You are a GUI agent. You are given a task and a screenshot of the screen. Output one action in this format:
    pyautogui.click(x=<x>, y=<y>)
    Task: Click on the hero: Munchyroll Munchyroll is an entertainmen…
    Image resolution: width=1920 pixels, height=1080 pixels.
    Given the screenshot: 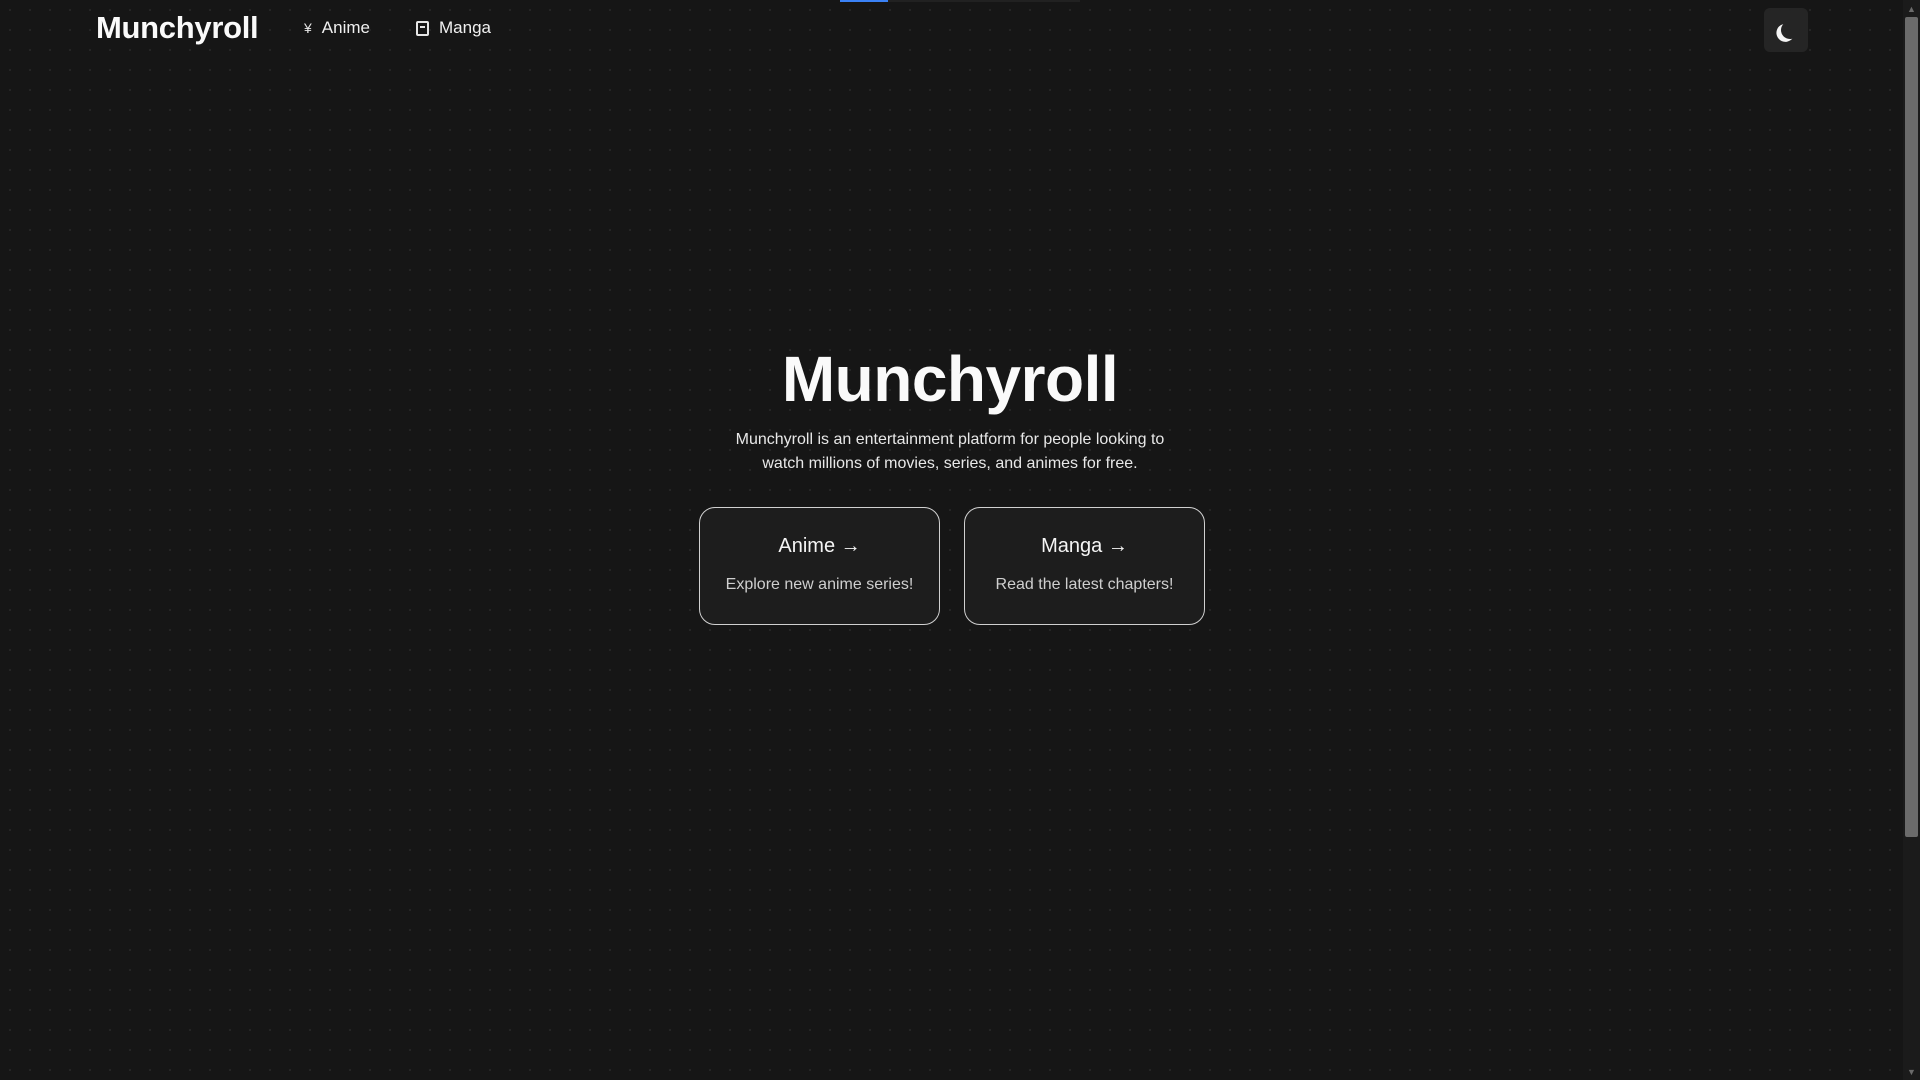 What is the action you would take?
    pyautogui.click(x=950, y=408)
    